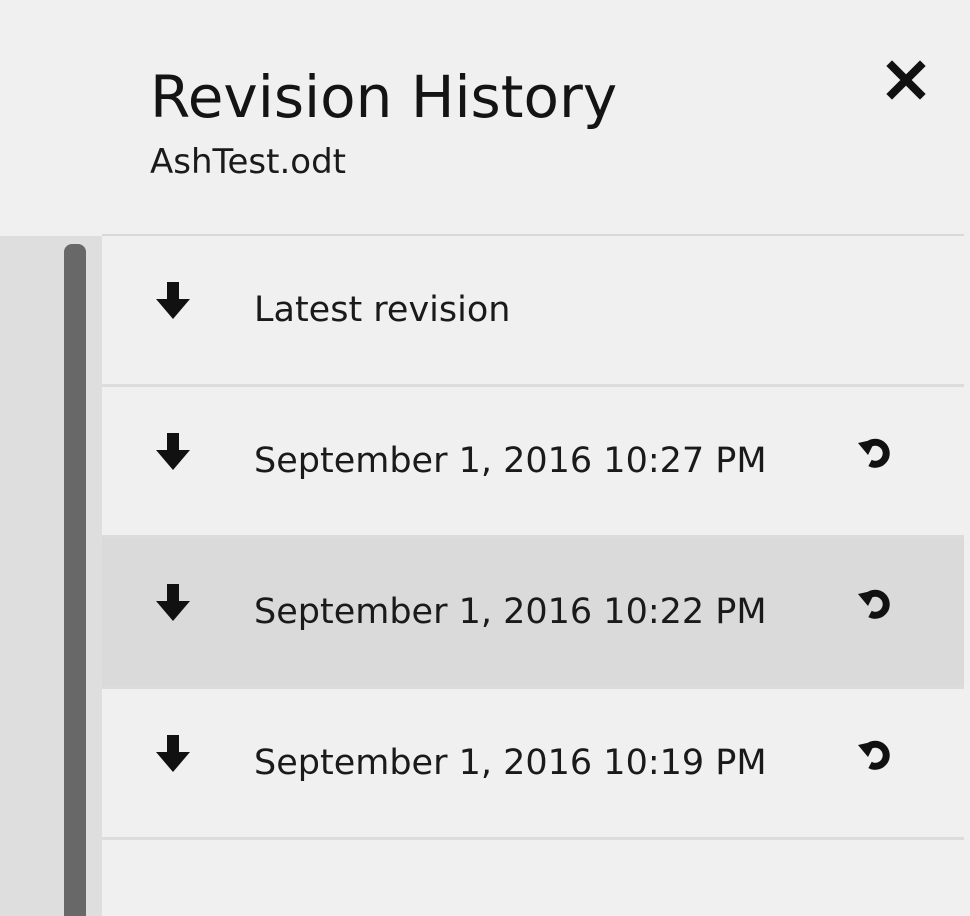 The height and width of the screenshot is (916, 970). I want to click on revision-row-latest: Latest revision, so click(533, 311).